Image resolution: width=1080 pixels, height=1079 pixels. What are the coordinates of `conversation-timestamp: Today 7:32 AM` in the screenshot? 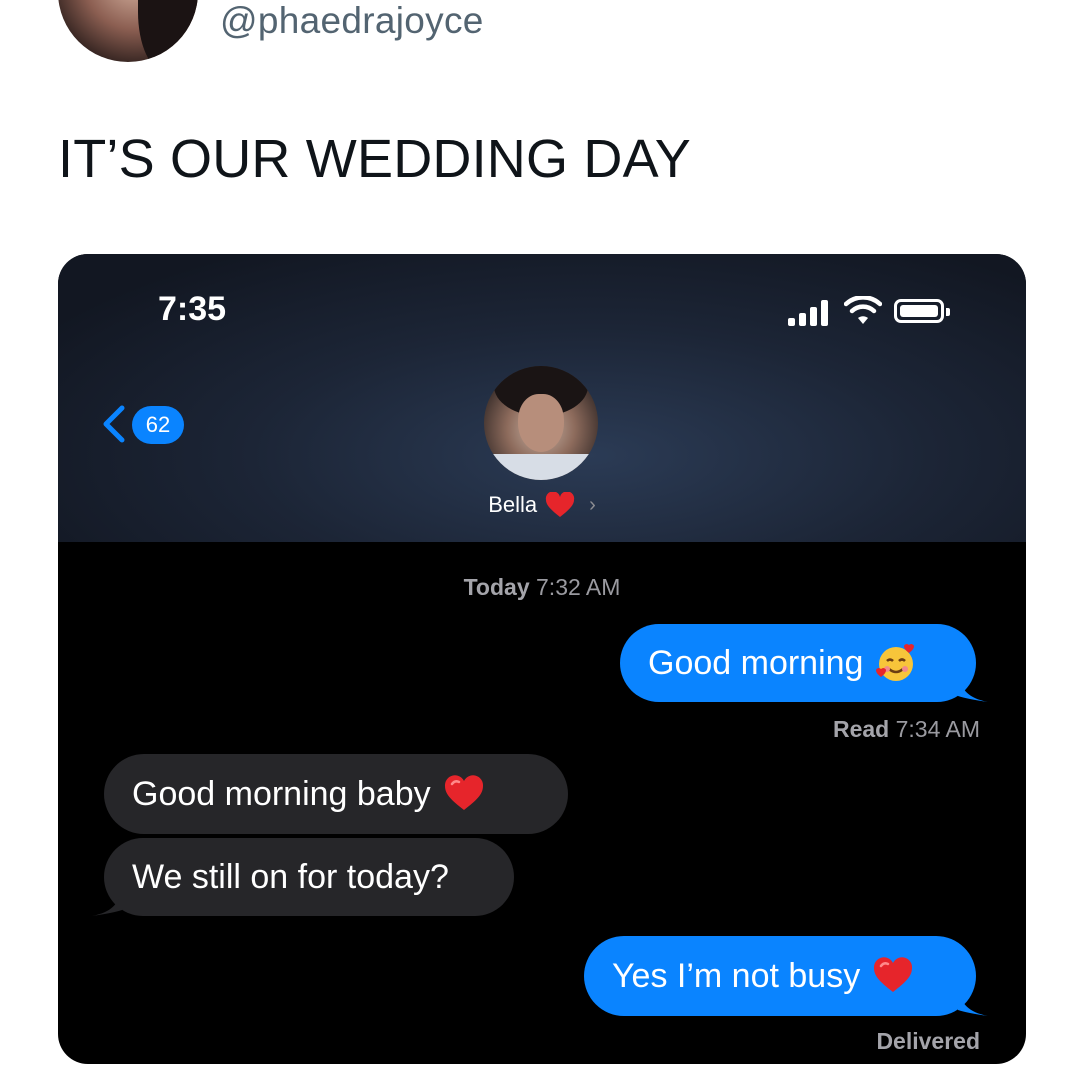 It's located at (542, 587).